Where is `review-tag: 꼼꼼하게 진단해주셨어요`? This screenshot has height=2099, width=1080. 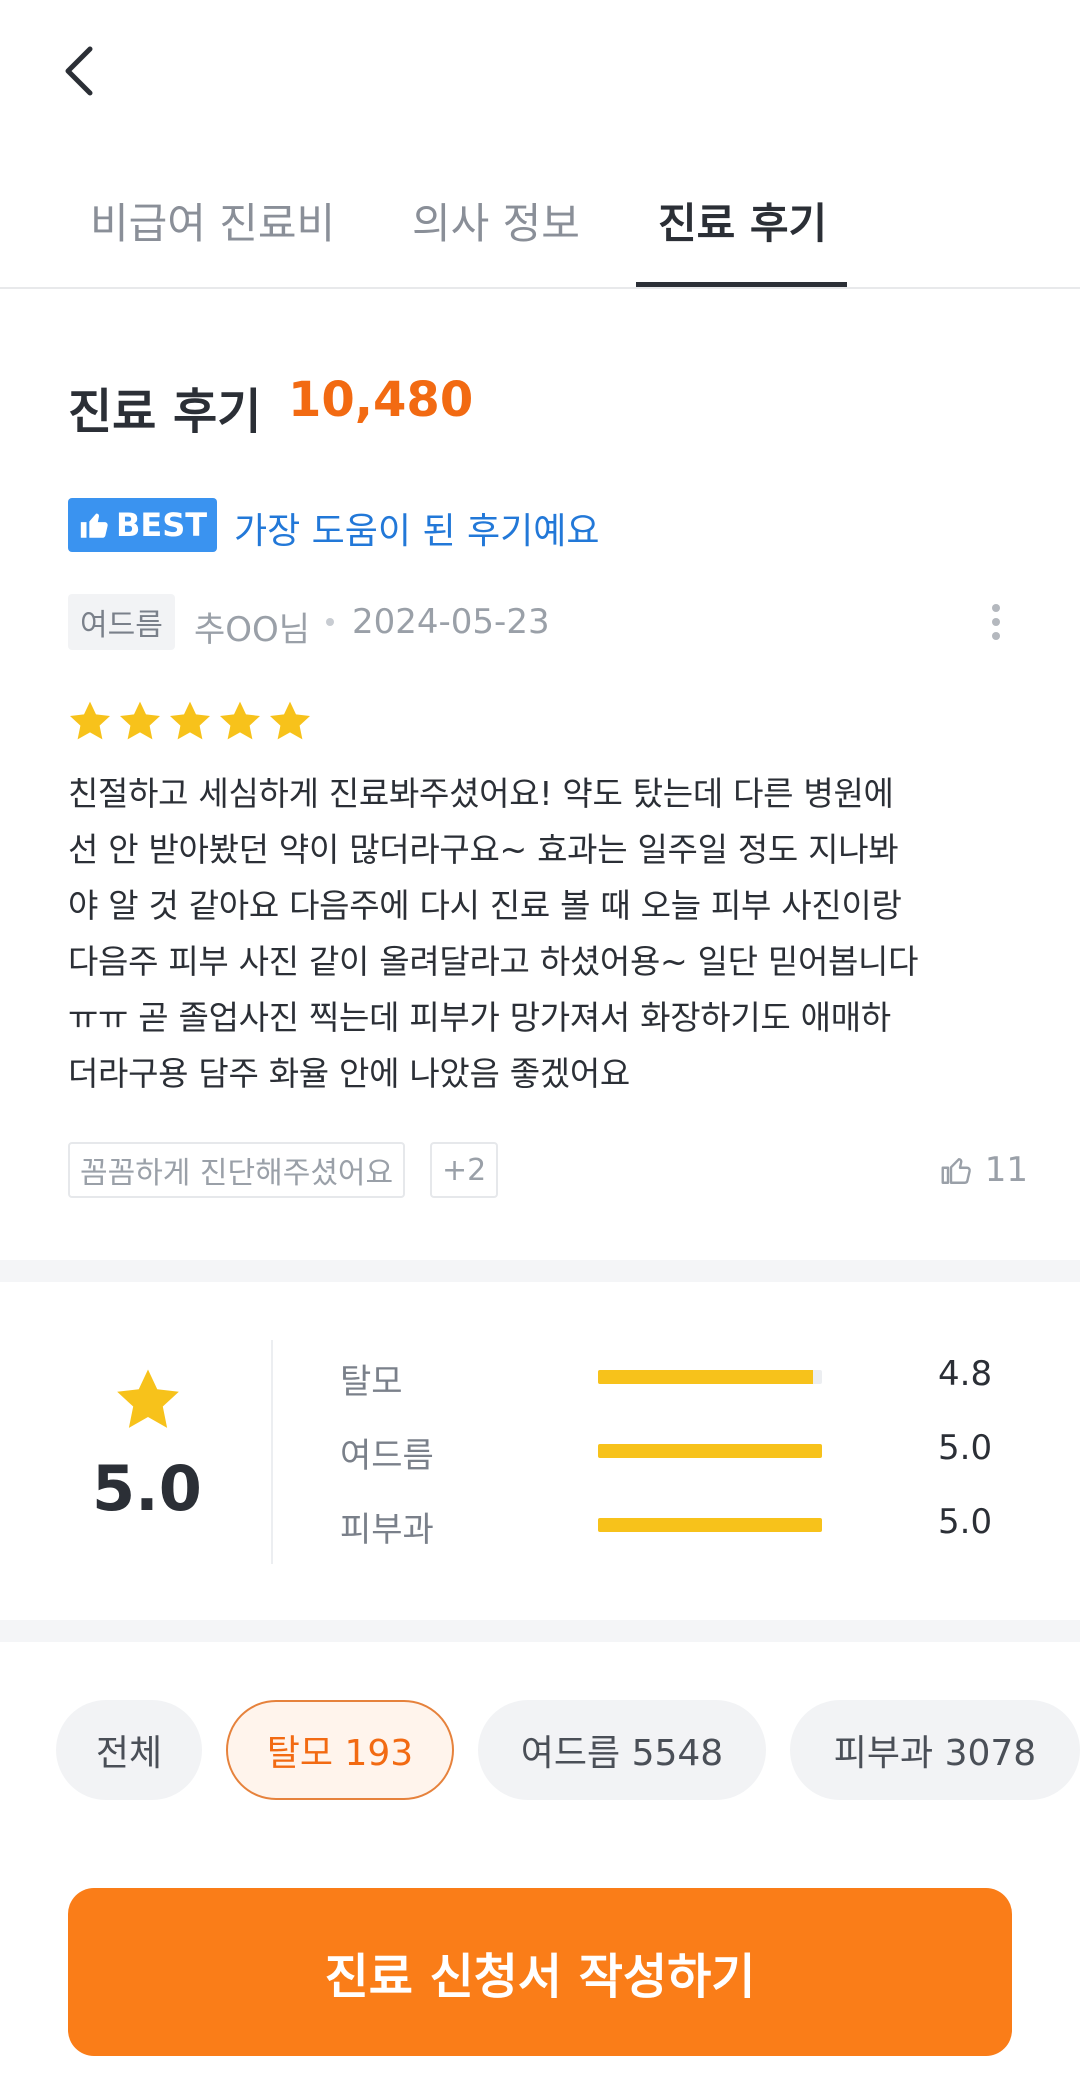 review-tag: 꼼꼼하게 진단해주셨어요 is located at coordinates (237, 1170).